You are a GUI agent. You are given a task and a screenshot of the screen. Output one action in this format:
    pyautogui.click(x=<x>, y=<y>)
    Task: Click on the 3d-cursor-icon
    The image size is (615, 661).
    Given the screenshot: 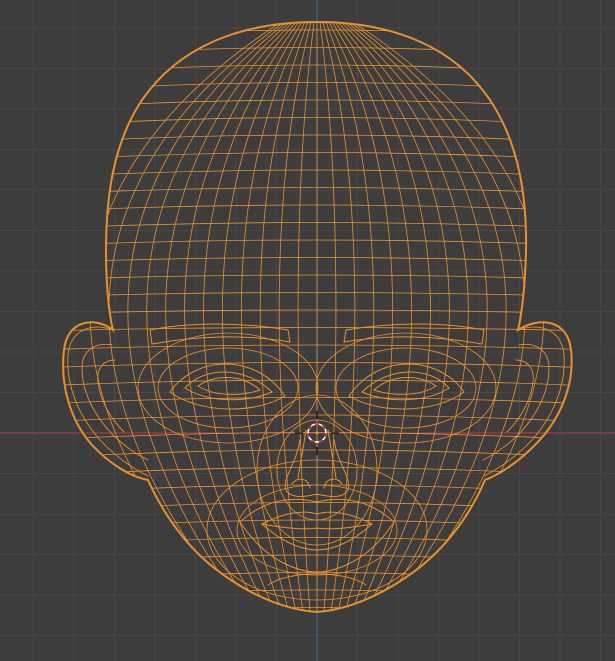 What is the action you would take?
    pyautogui.click(x=317, y=433)
    